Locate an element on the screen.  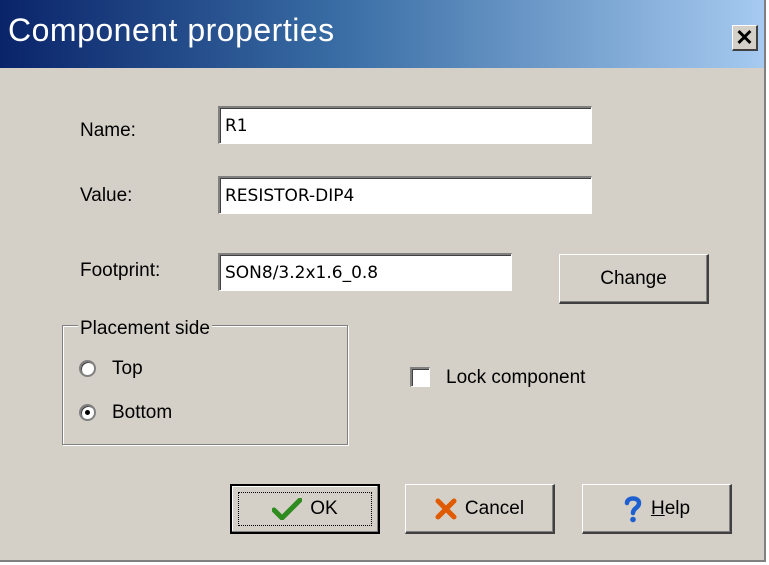
footprint-field: SON8/3.2x1.6_0.8 is located at coordinates (365, 272).